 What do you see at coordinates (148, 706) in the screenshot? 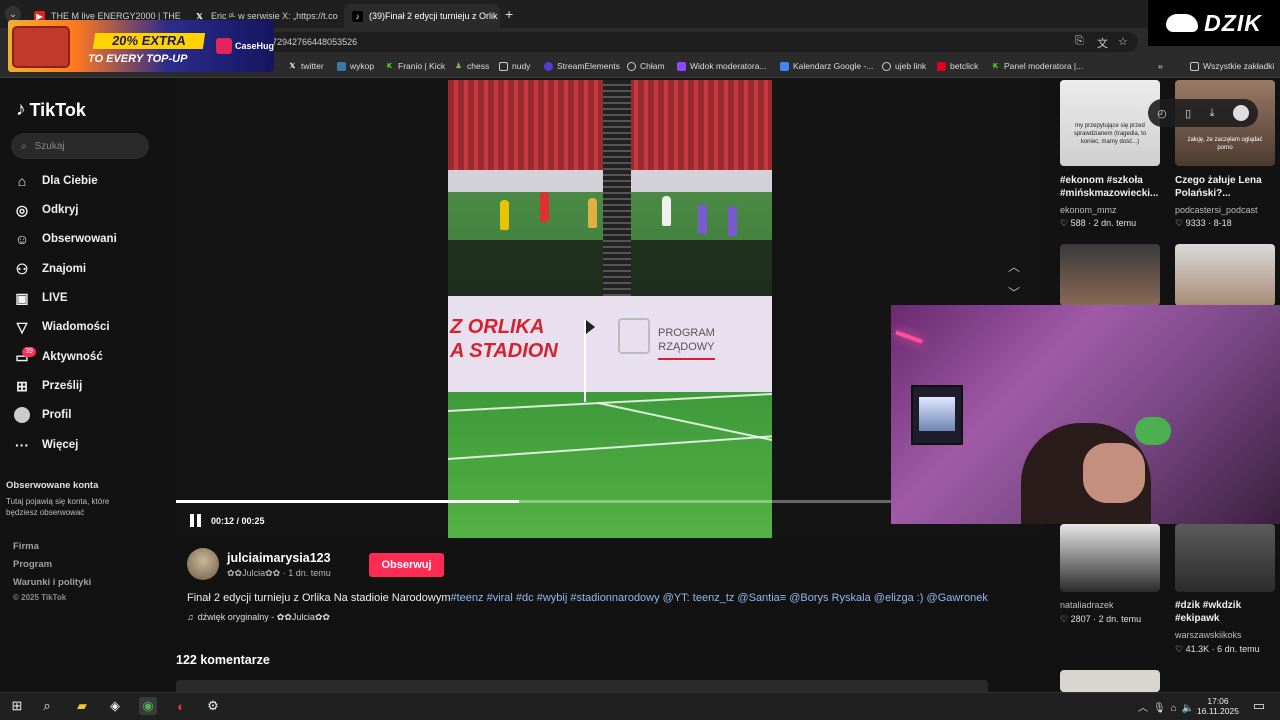
I see `chrome-icon: ◉` at bounding box center [148, 706].